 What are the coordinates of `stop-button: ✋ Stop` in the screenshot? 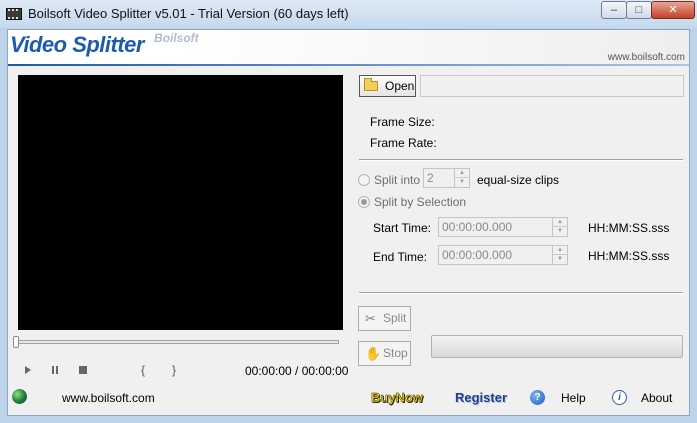 It's located at (384, 353).